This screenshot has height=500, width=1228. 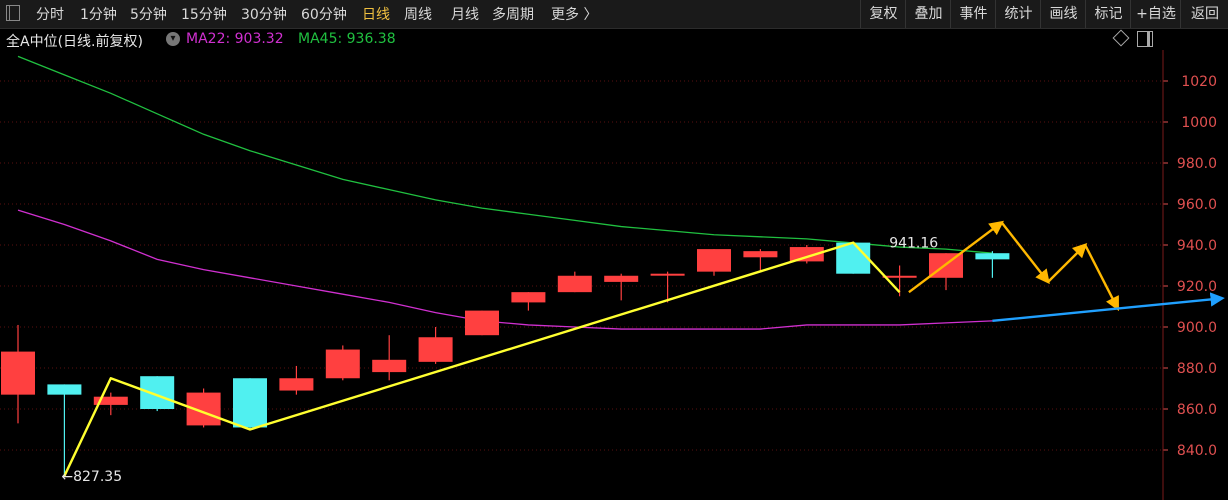 What do you see at coordinates (1197, 410) in the screenshot?
I see `y-tick-label: 860.0` at bounding box center [1197, 410].